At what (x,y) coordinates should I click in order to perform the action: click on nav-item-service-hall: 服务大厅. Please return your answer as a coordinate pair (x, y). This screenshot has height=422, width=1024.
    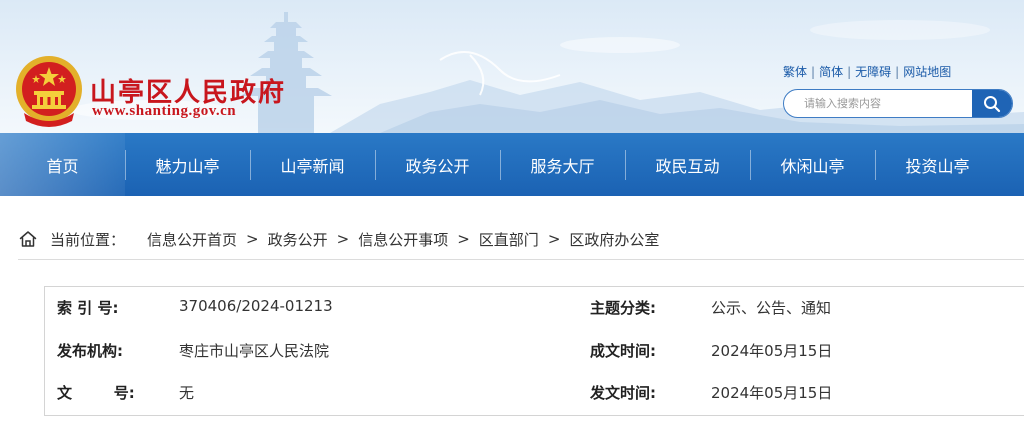
    Looking at the image, I should click on (562, 164).